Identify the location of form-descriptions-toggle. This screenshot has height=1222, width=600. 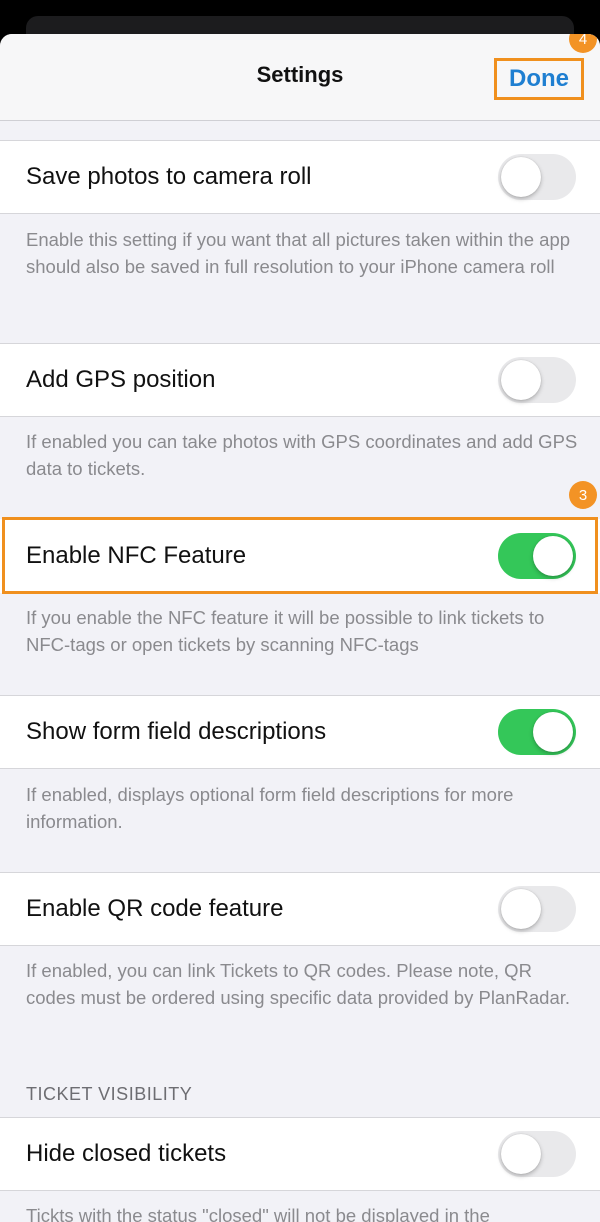
(537, 732).